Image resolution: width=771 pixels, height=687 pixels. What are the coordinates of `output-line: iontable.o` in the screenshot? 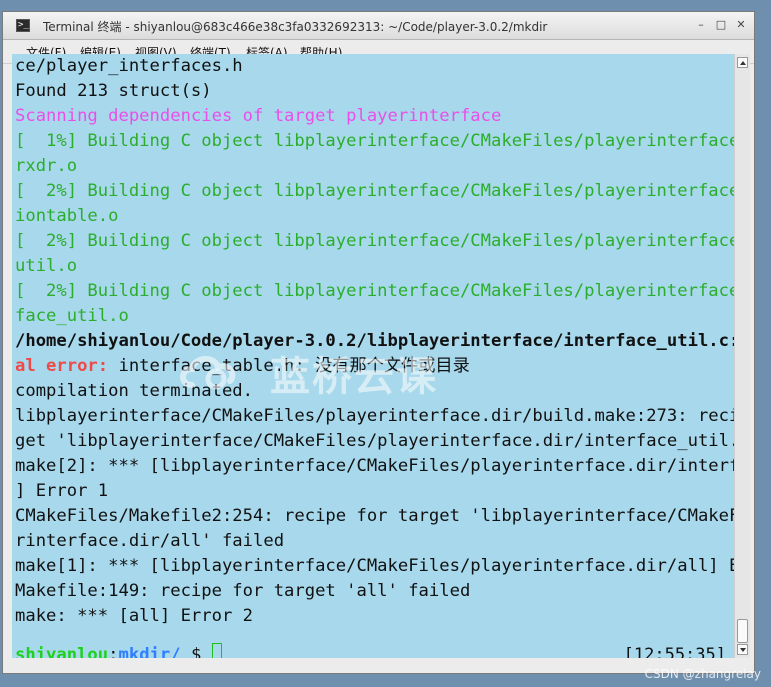 It's located at (67, 216).